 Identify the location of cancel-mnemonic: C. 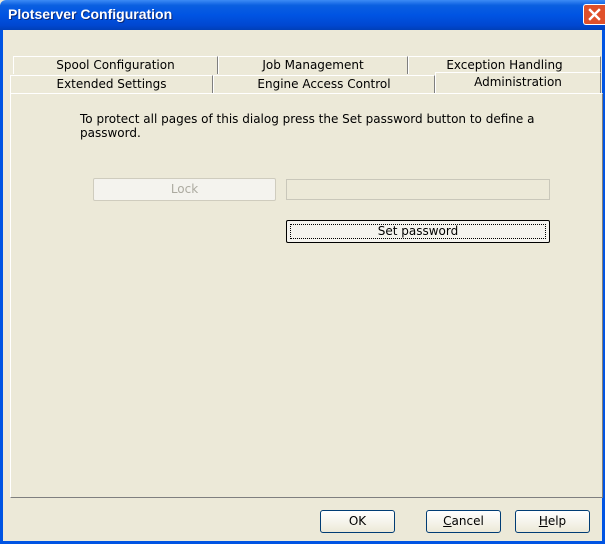
(447, 521).